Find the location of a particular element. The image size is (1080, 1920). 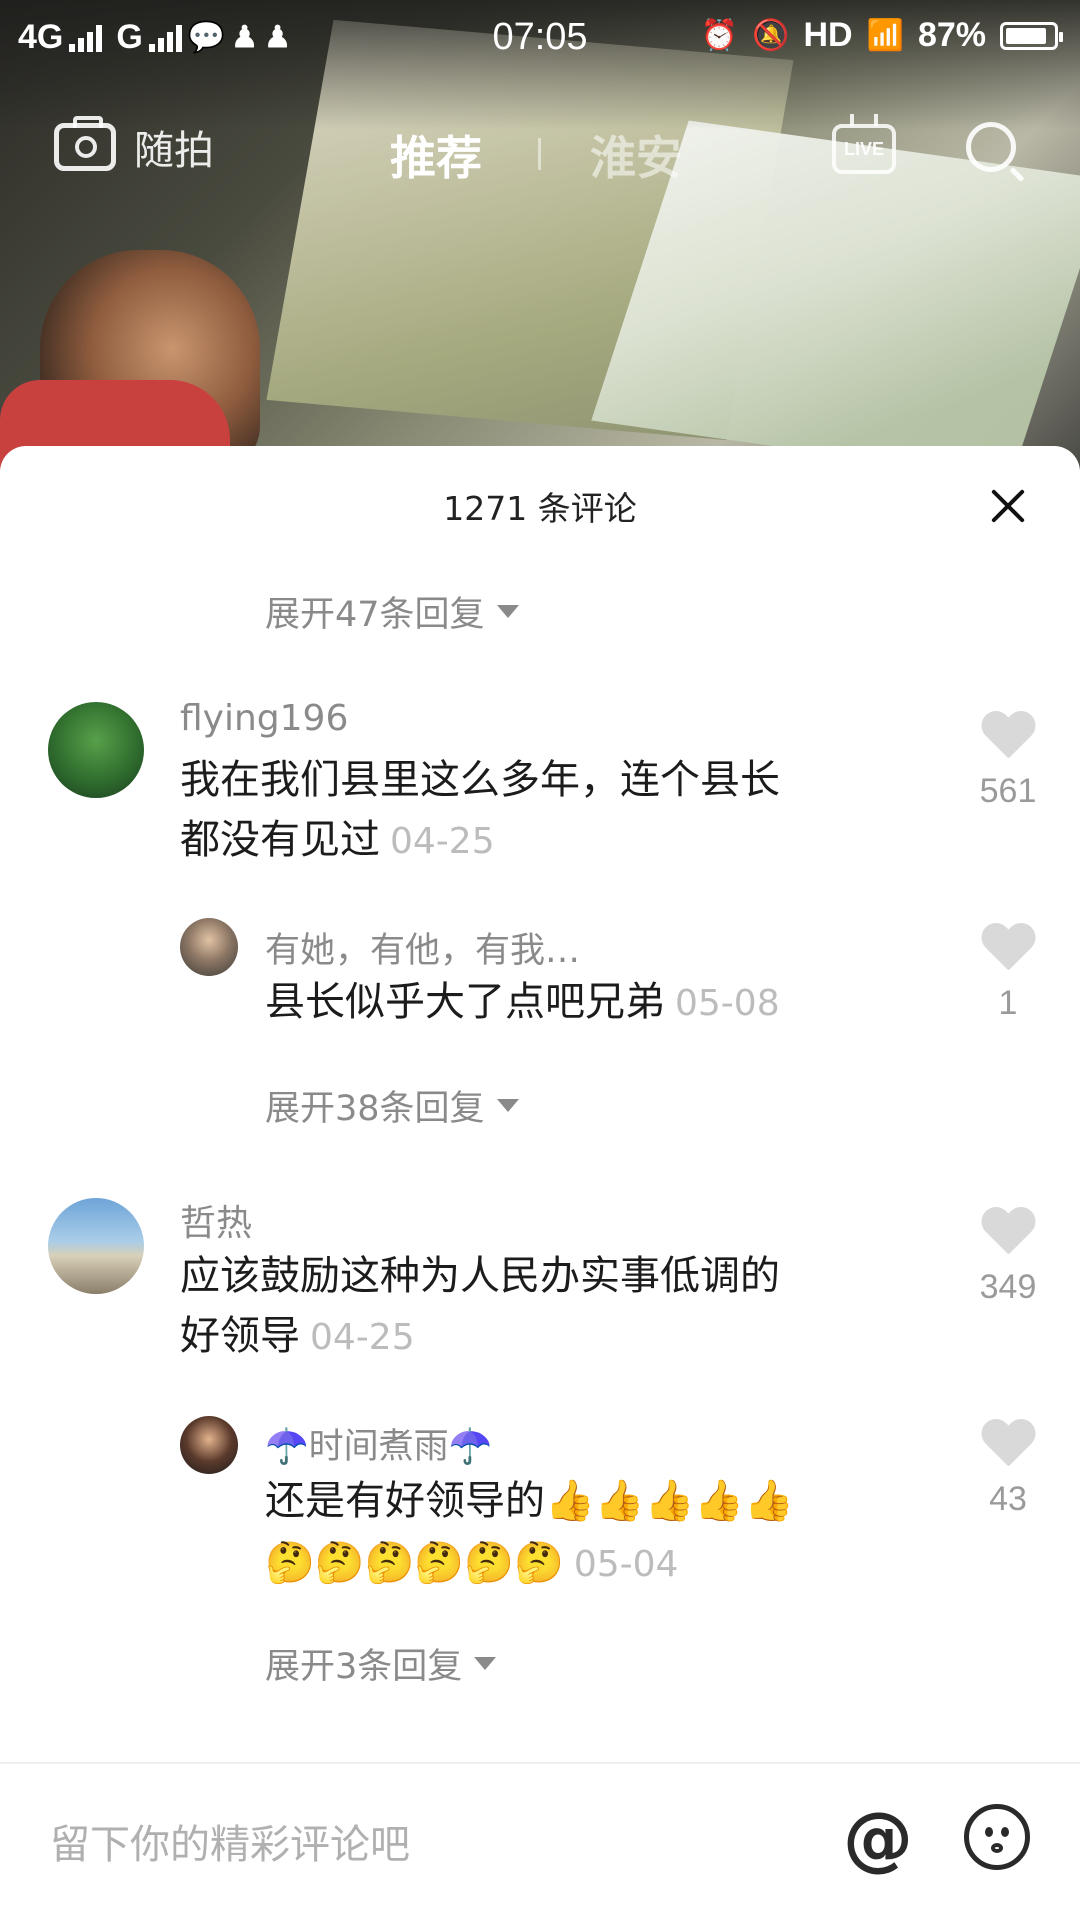

expand-replies-label: 展开3条回复 is located at coordinates (364, 1667).